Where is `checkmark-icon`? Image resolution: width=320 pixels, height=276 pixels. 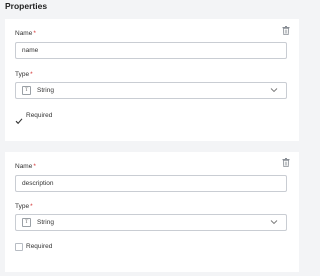
checkmark-icon is located at coordinates (19, 121).